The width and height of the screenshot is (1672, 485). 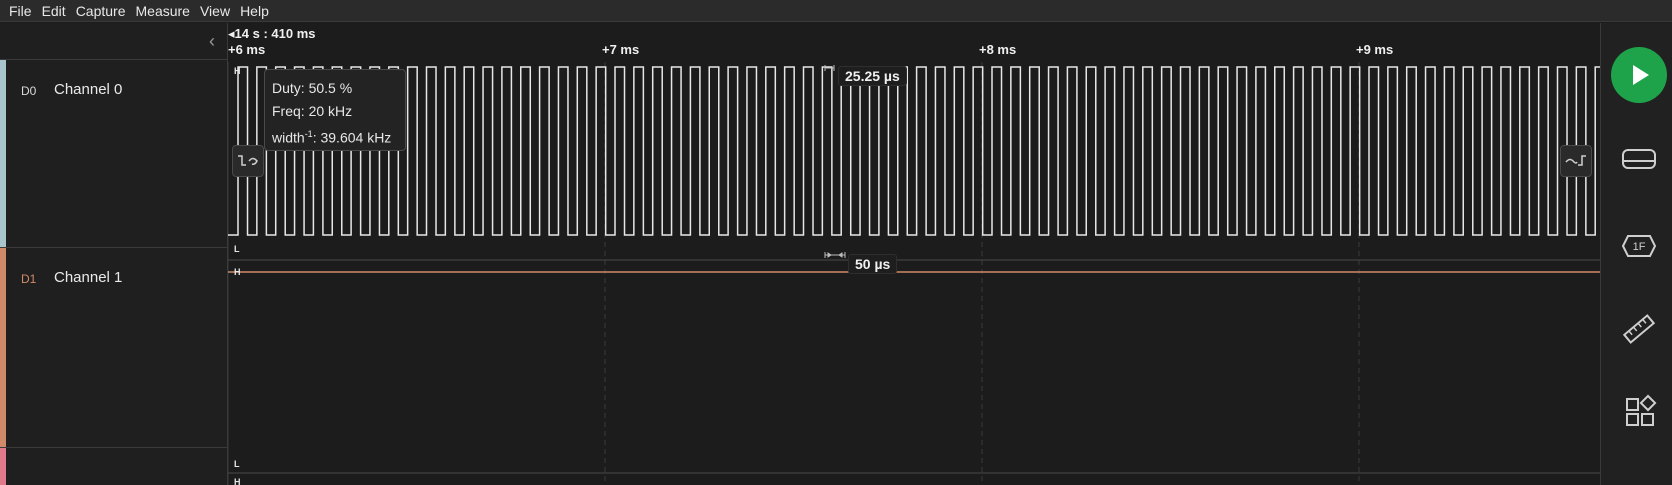 What do you see at coordinates (312, 88) in the screenshot?
I see `duty-readout: Duty: 50.5 %` at bounding box center [312, 88].